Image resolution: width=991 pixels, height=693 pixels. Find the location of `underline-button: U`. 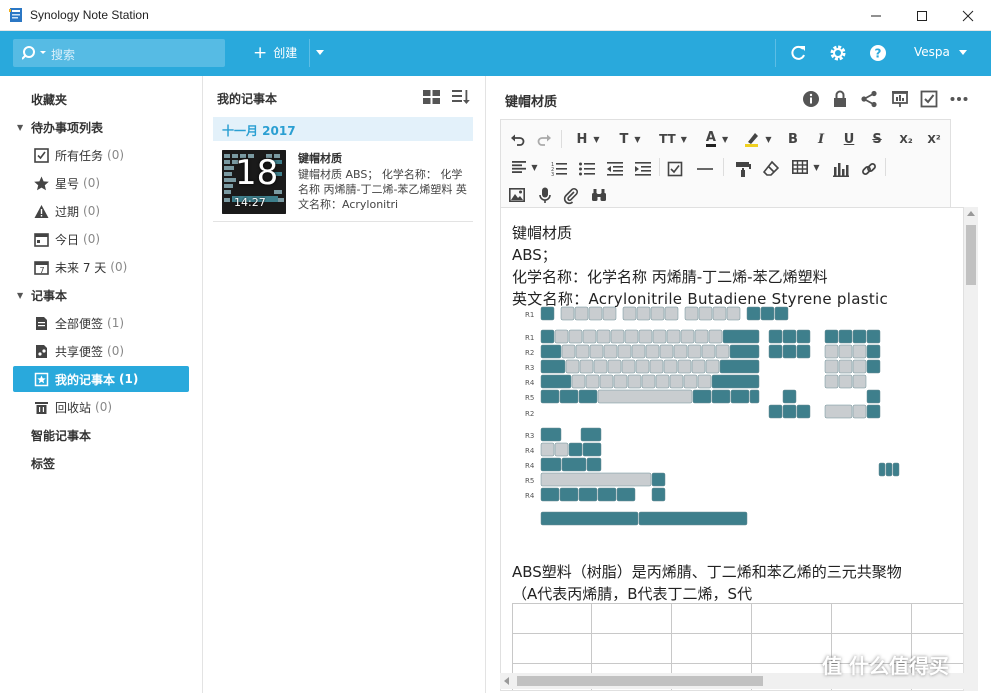

underline-button: U is located at coordinates (849, 139).